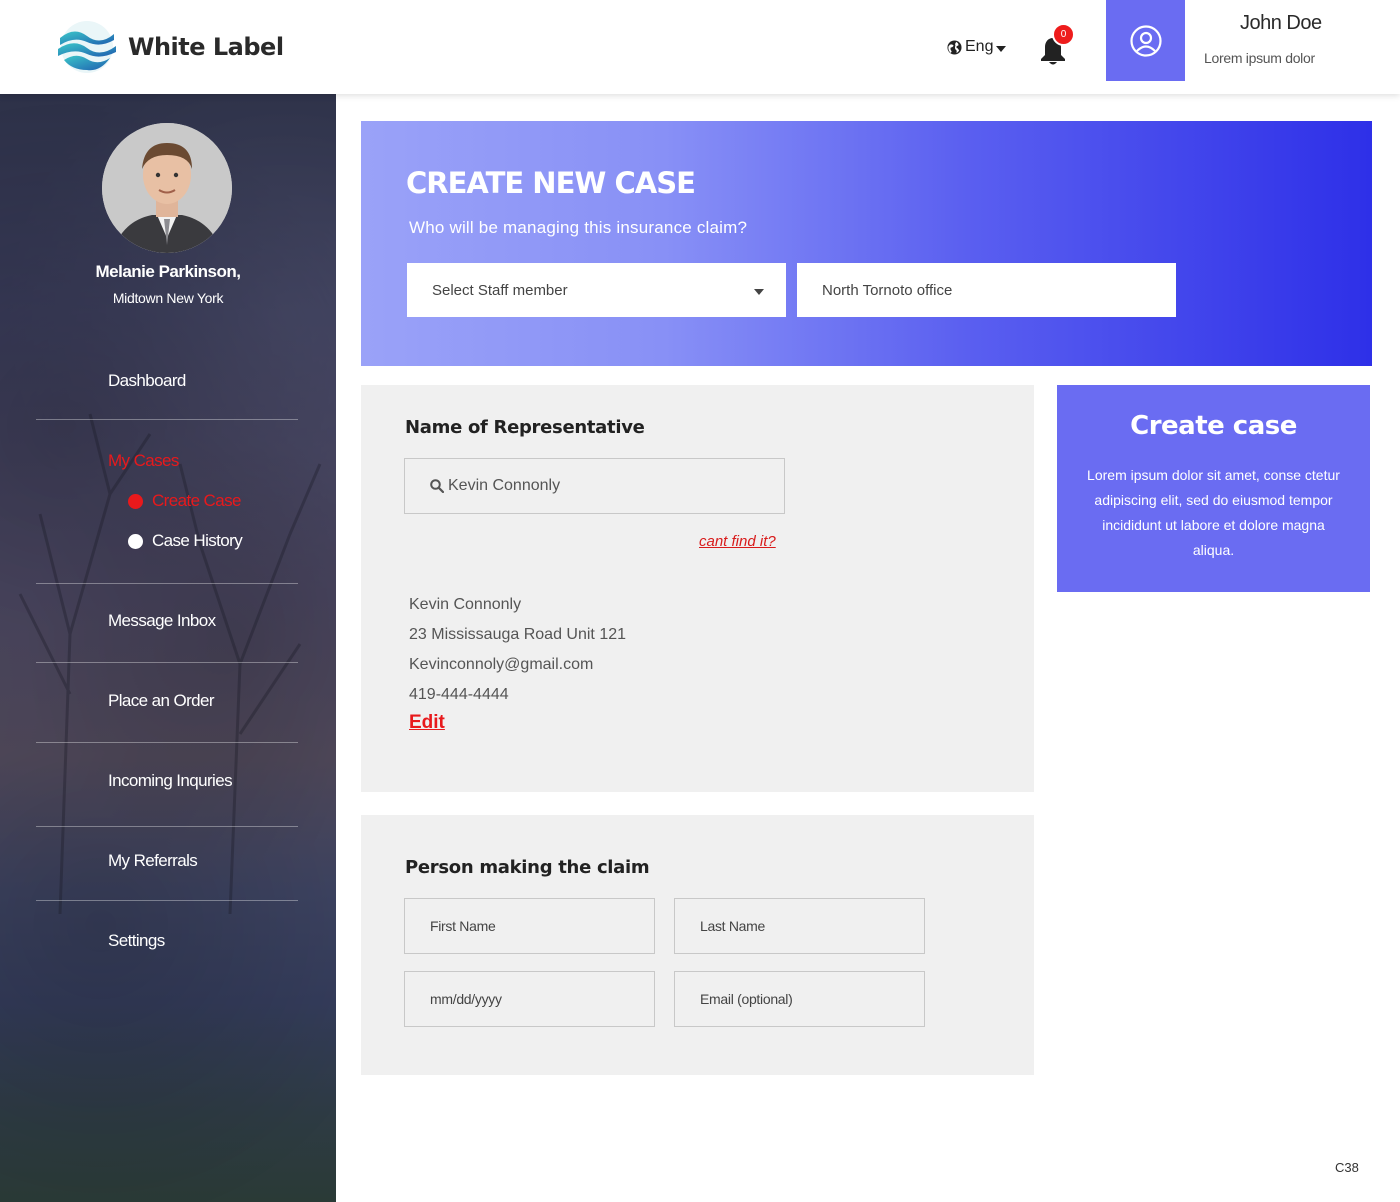  I want to click on representative-email: Kevinconnoly@gmail.com, so click(501, 664).